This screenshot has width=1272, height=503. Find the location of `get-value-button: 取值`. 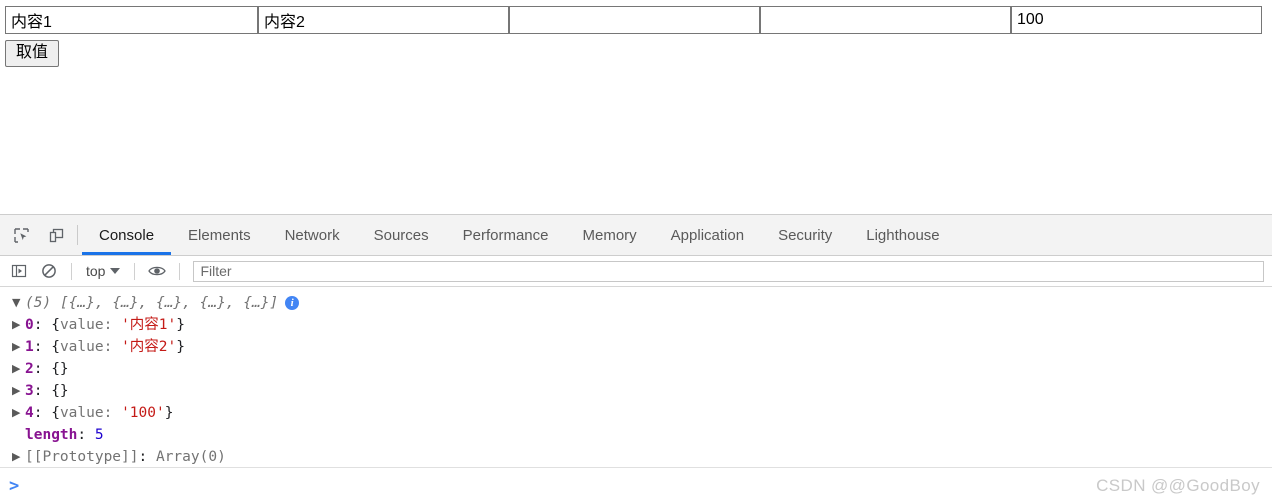

get-value-button: 取值 is located at coordinates (32, 54).